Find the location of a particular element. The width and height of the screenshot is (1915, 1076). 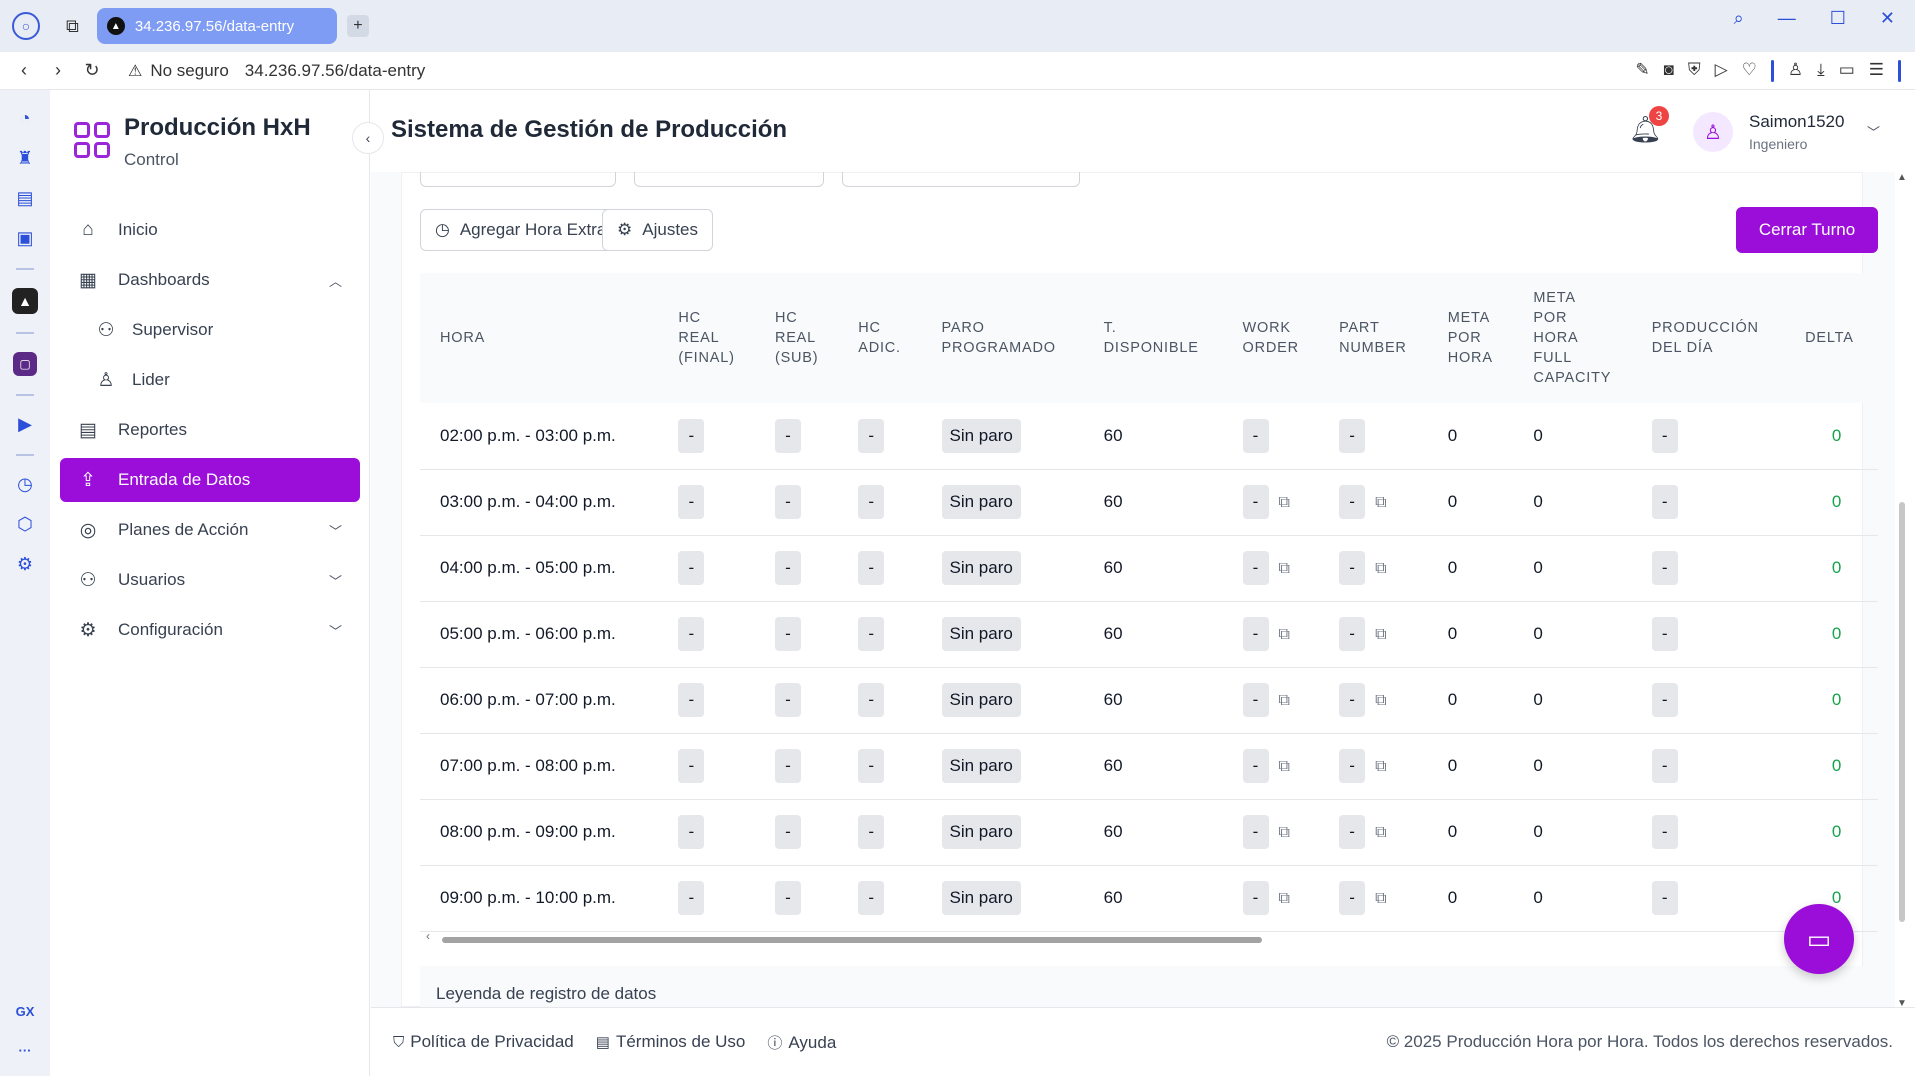

url-field: ⚠ No seguro 34.236.97.56/data-entry is located at coordinates (276, 71).